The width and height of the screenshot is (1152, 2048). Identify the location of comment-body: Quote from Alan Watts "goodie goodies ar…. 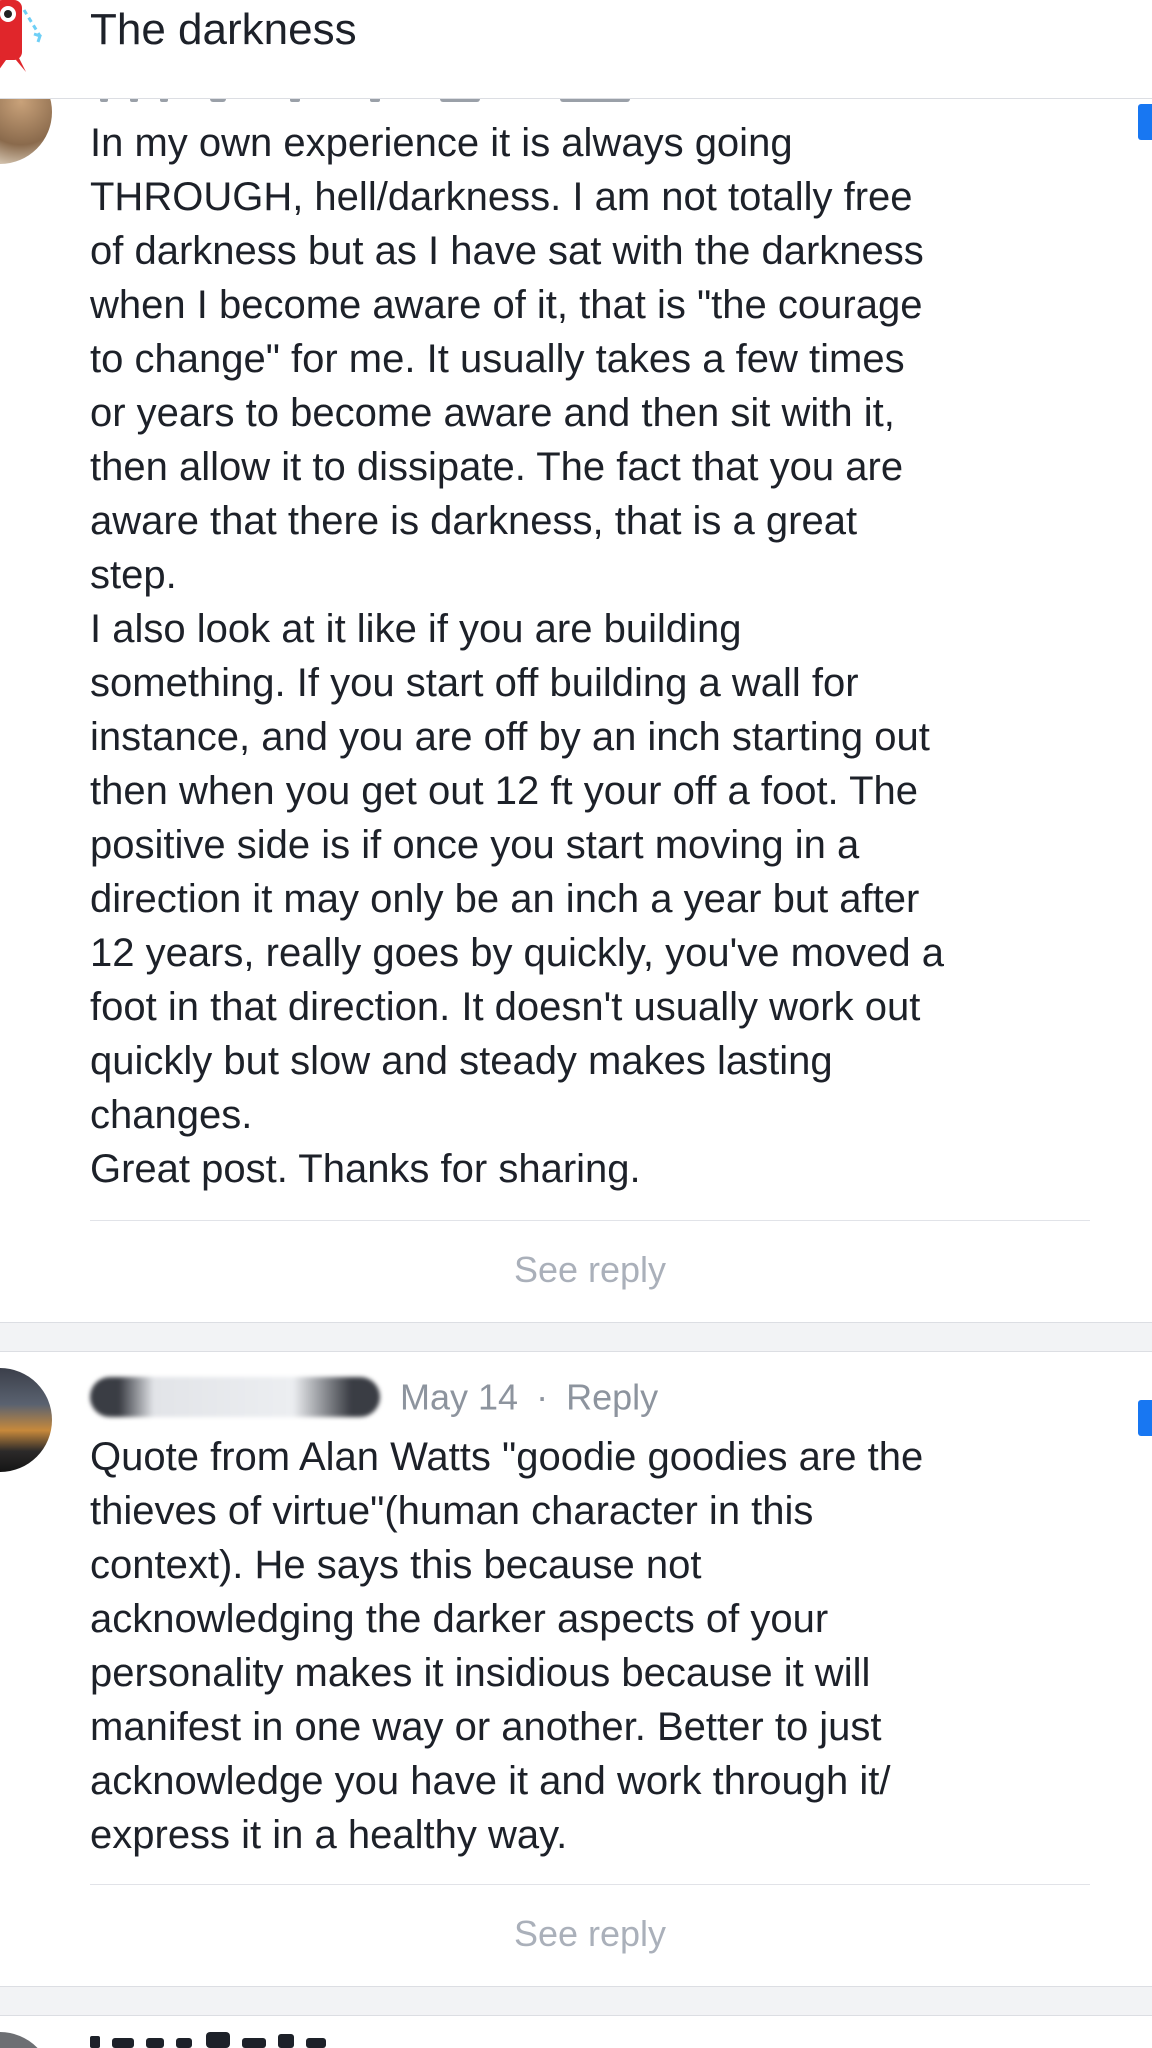
(507, 1646).